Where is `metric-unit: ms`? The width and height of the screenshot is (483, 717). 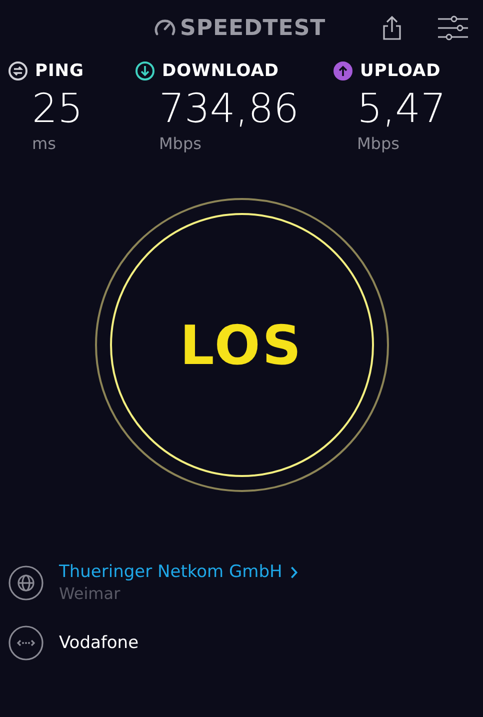 metric-unit: ms is located at coordinates (44, 144).